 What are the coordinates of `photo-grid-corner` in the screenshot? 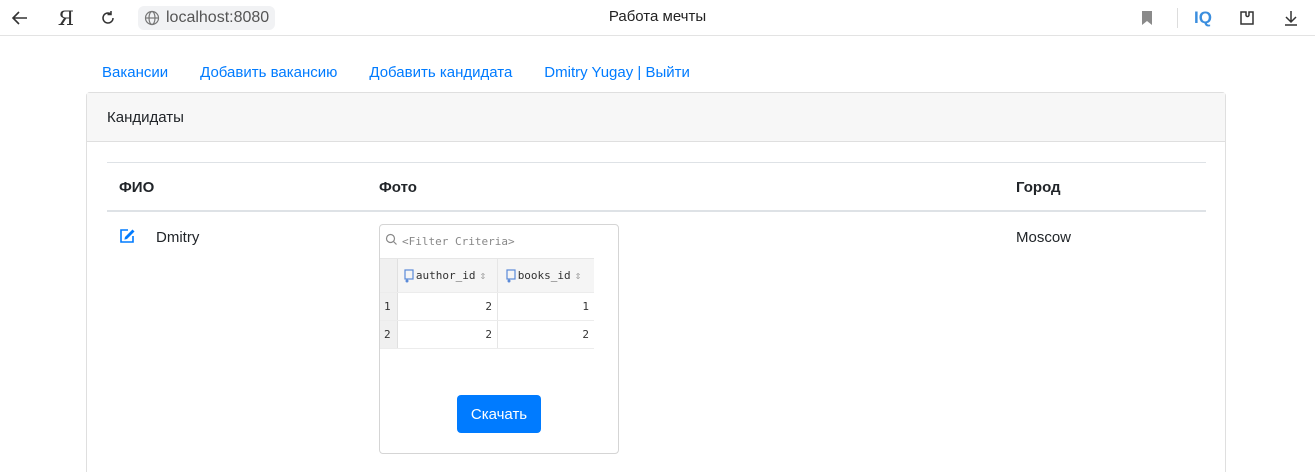 It's located at (389, 275).